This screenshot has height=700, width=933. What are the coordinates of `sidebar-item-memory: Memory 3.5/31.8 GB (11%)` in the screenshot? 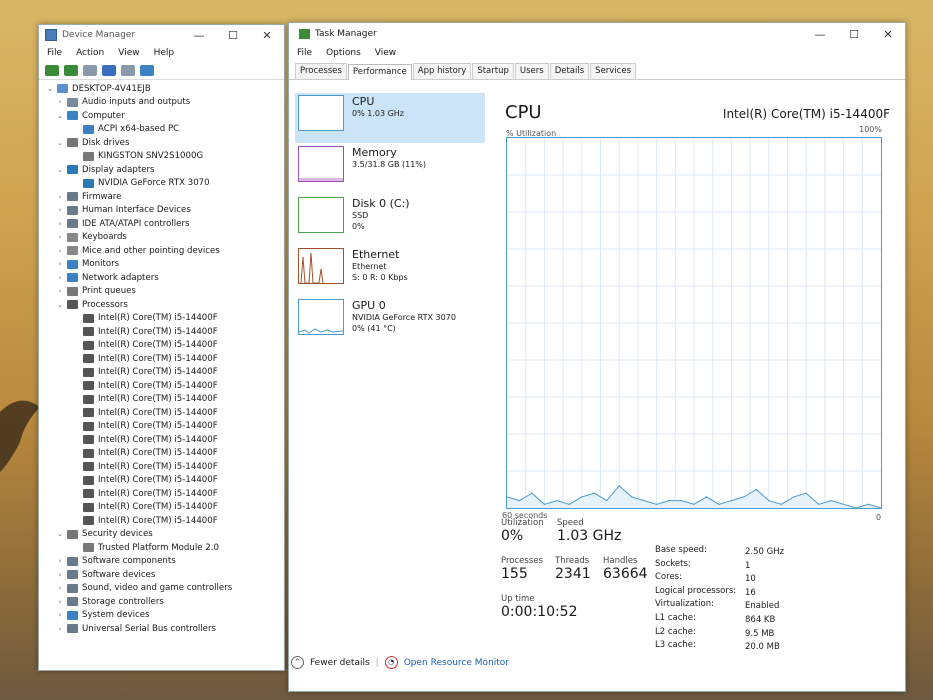 It's located at (390, 169).